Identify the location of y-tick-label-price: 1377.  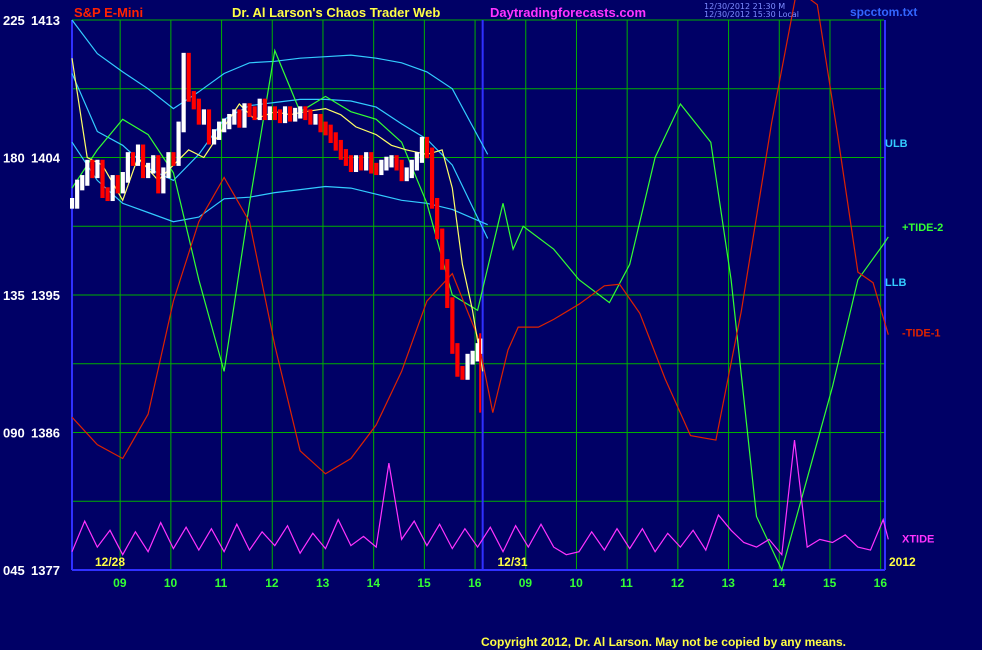
(45, 570).